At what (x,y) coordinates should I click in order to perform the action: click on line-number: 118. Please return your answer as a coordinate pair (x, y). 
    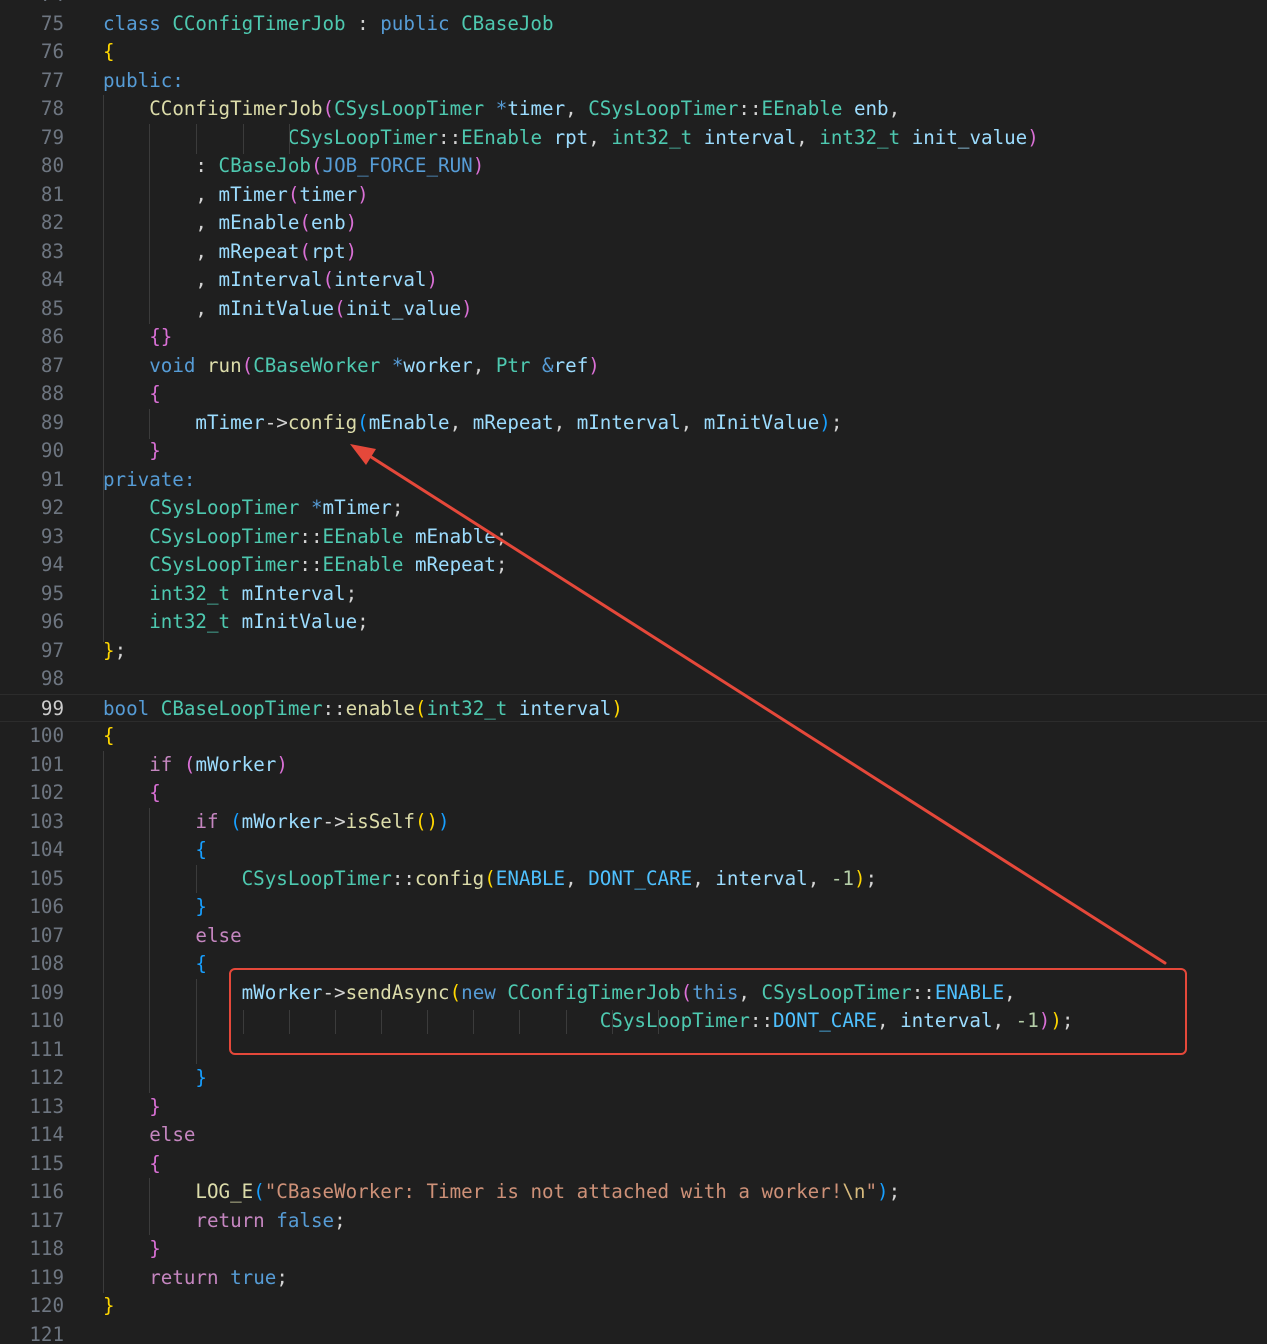
    Looking at the image, I should click on (32, 1249).